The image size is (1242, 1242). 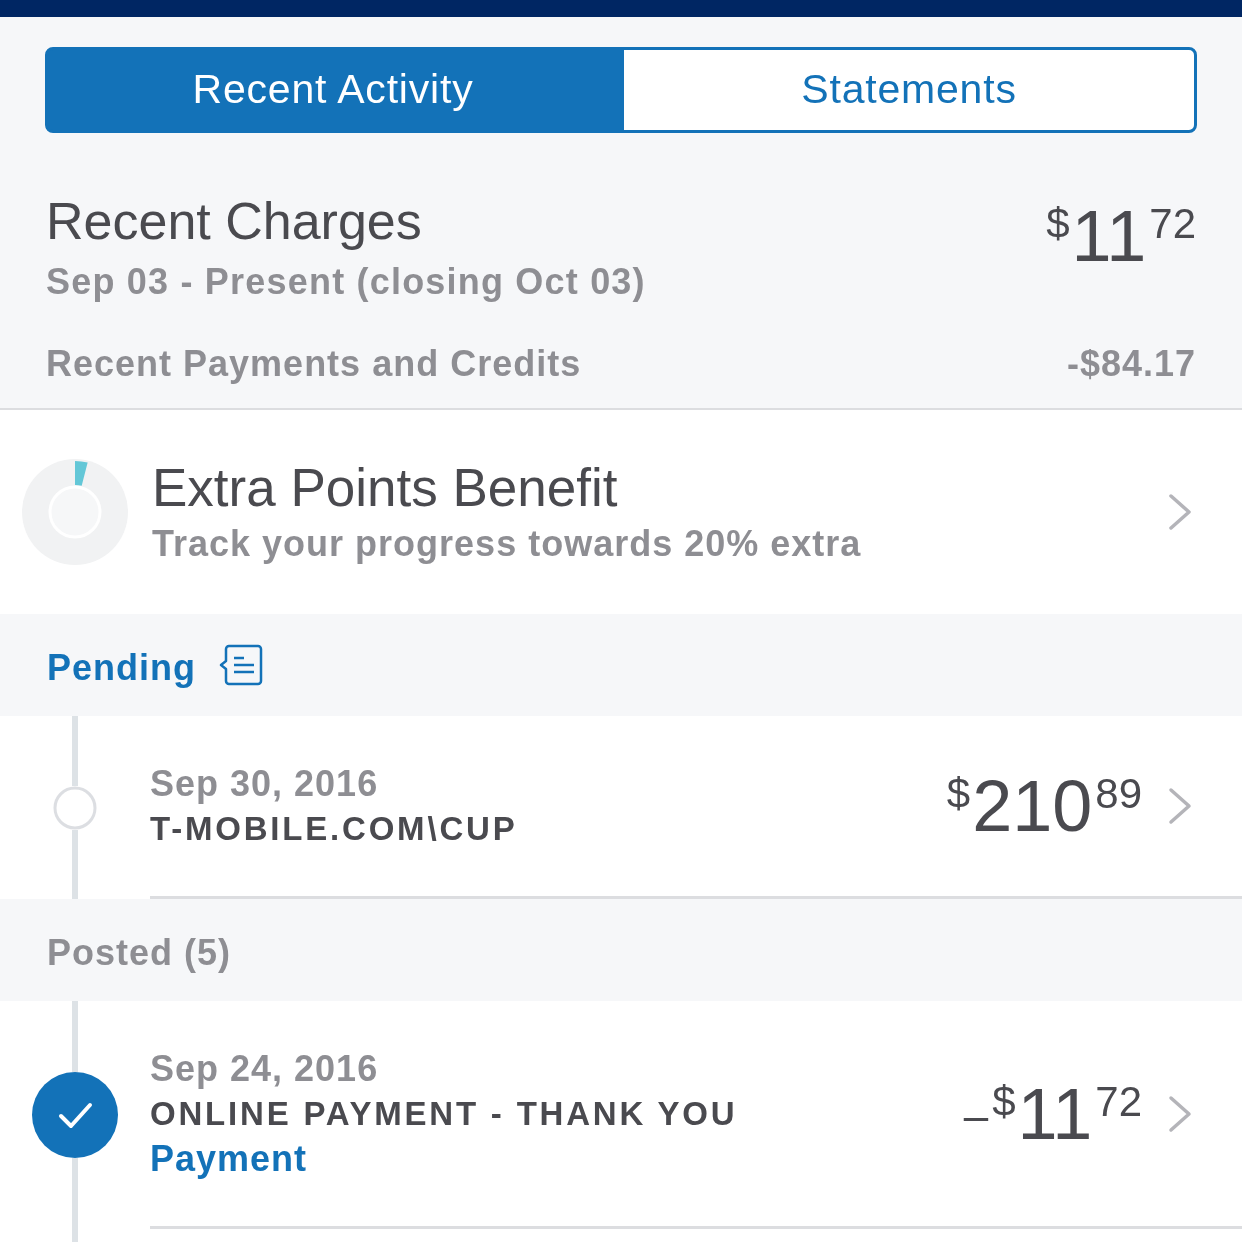 I want to click on payments-label: Recent Payments and Credits, so click(x=314, y=364).